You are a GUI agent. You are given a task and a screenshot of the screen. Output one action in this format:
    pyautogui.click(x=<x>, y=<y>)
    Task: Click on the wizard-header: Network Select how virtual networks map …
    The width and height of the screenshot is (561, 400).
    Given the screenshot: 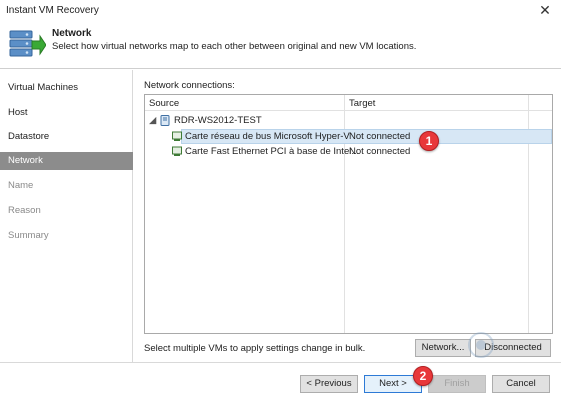 What is the action you would take?
    pyautogui.click(x=280, y=45)
    